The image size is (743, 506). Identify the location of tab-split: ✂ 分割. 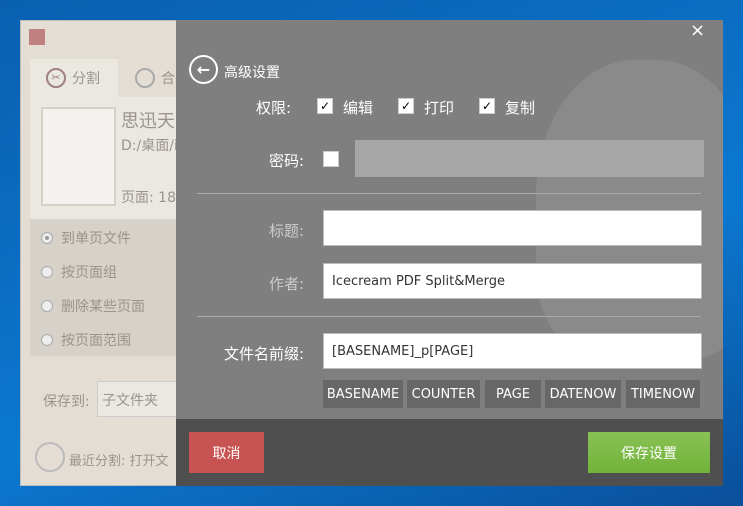
(74, 78).